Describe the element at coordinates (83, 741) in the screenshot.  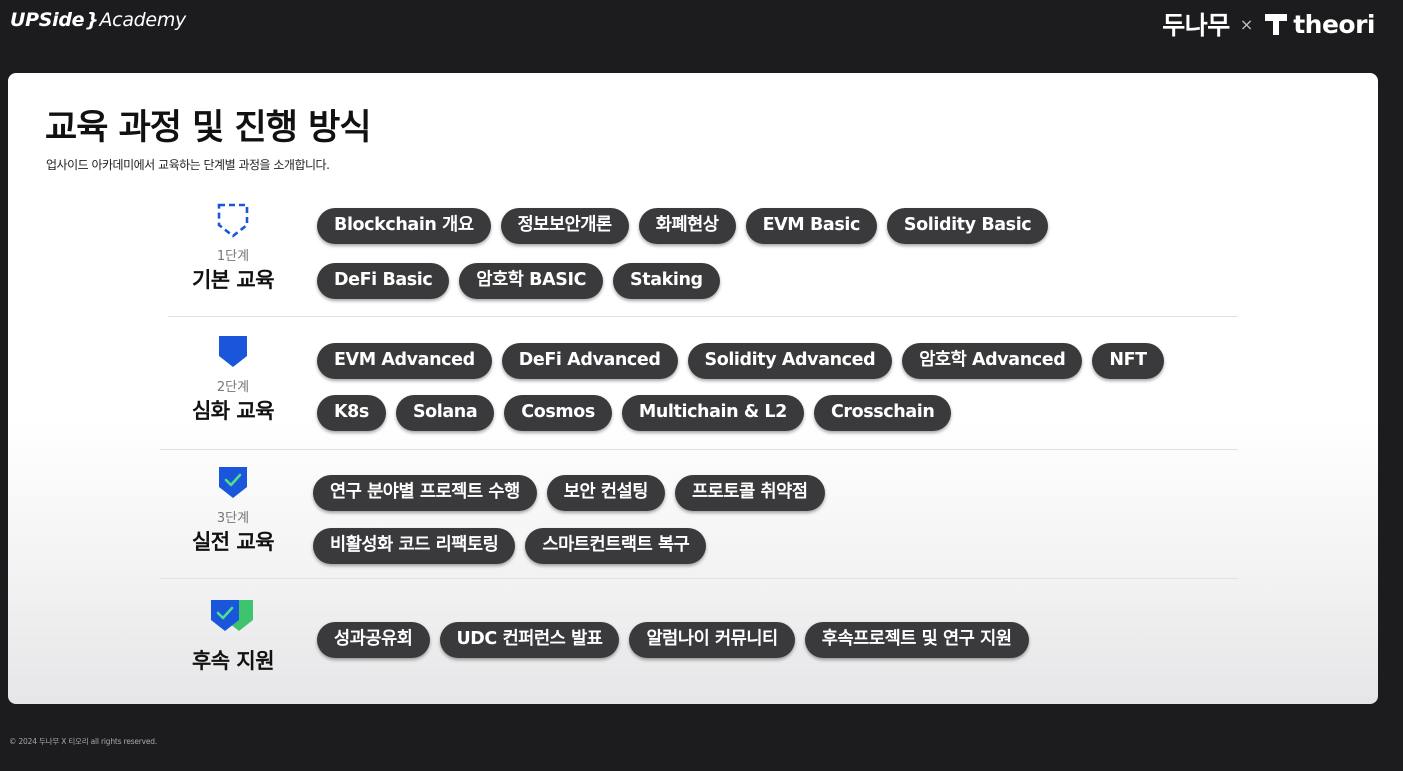
I see `copyright-footer: © 2024 두나무 X 티오리 all rights reserved.` at that location.